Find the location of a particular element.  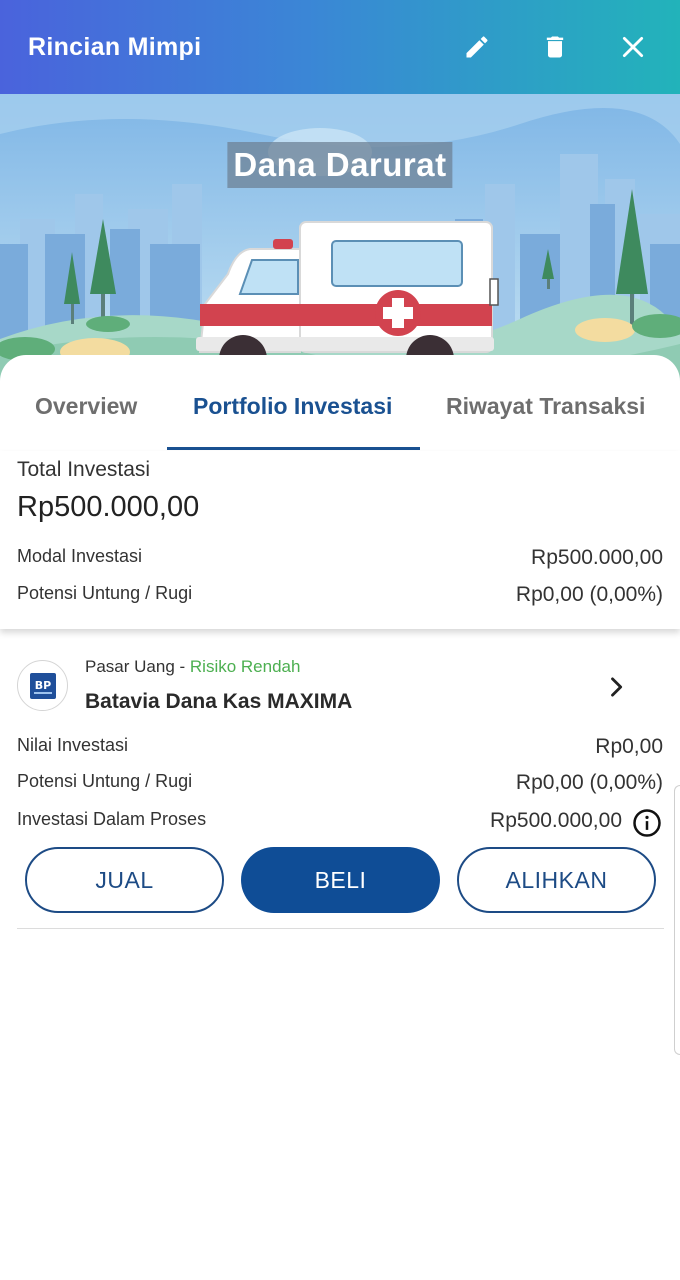

pending-investment-label: Investasi Dalam Proses is located at coordinates (112, 819).